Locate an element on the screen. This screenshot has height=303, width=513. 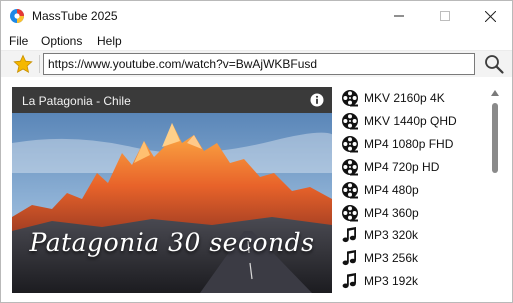
format-item: MP3 192k is located at coordinates (411, 281).